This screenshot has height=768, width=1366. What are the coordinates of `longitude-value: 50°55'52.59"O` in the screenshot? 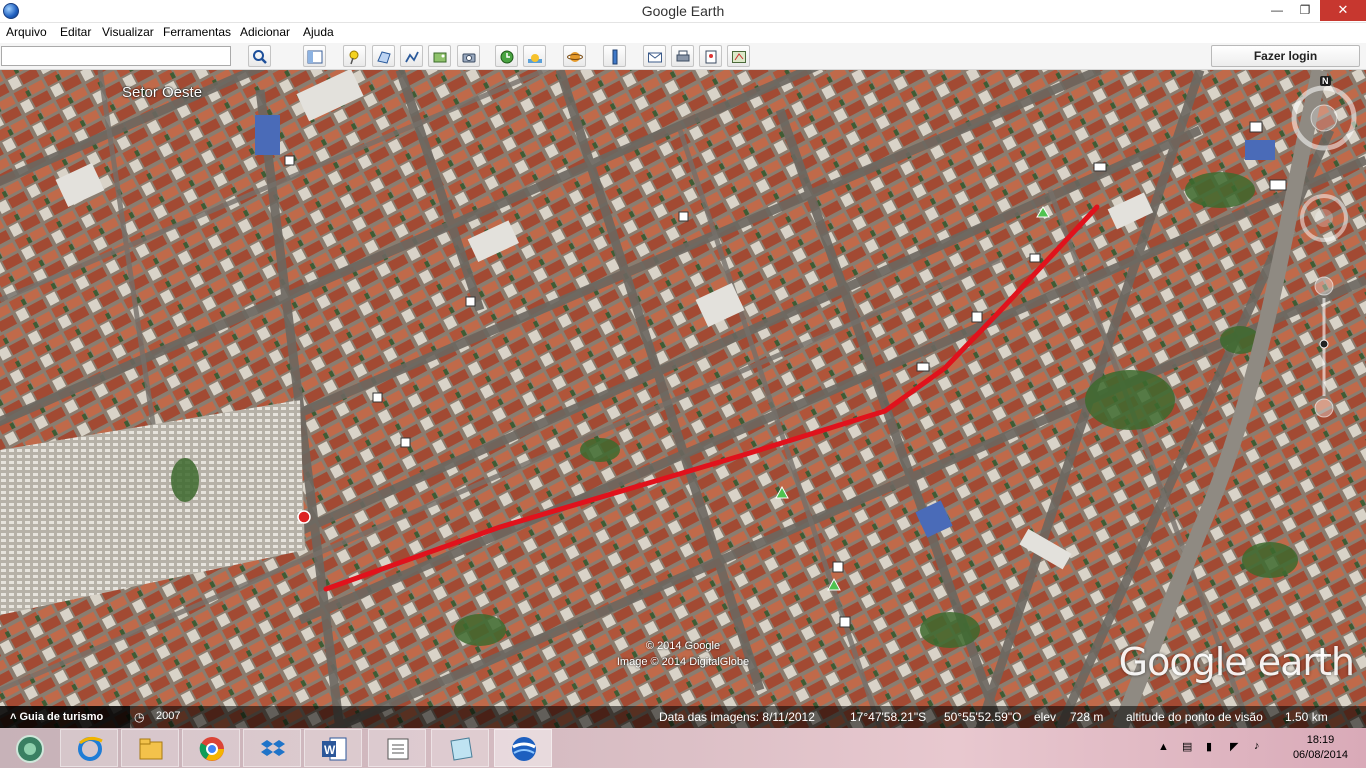 It's located at (983, 717).